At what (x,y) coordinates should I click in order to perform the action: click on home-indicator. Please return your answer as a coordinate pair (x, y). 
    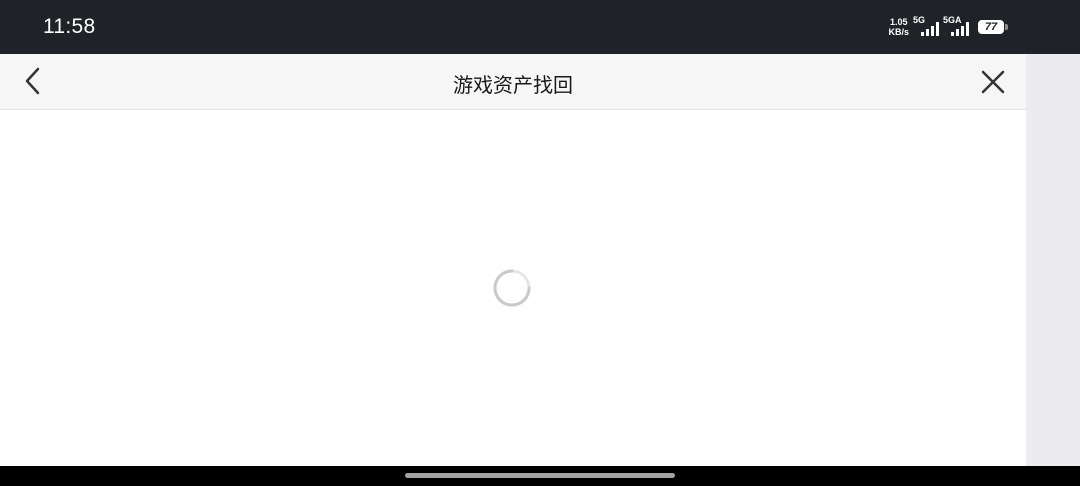
    Looking at the image, I should click on (540, 475).